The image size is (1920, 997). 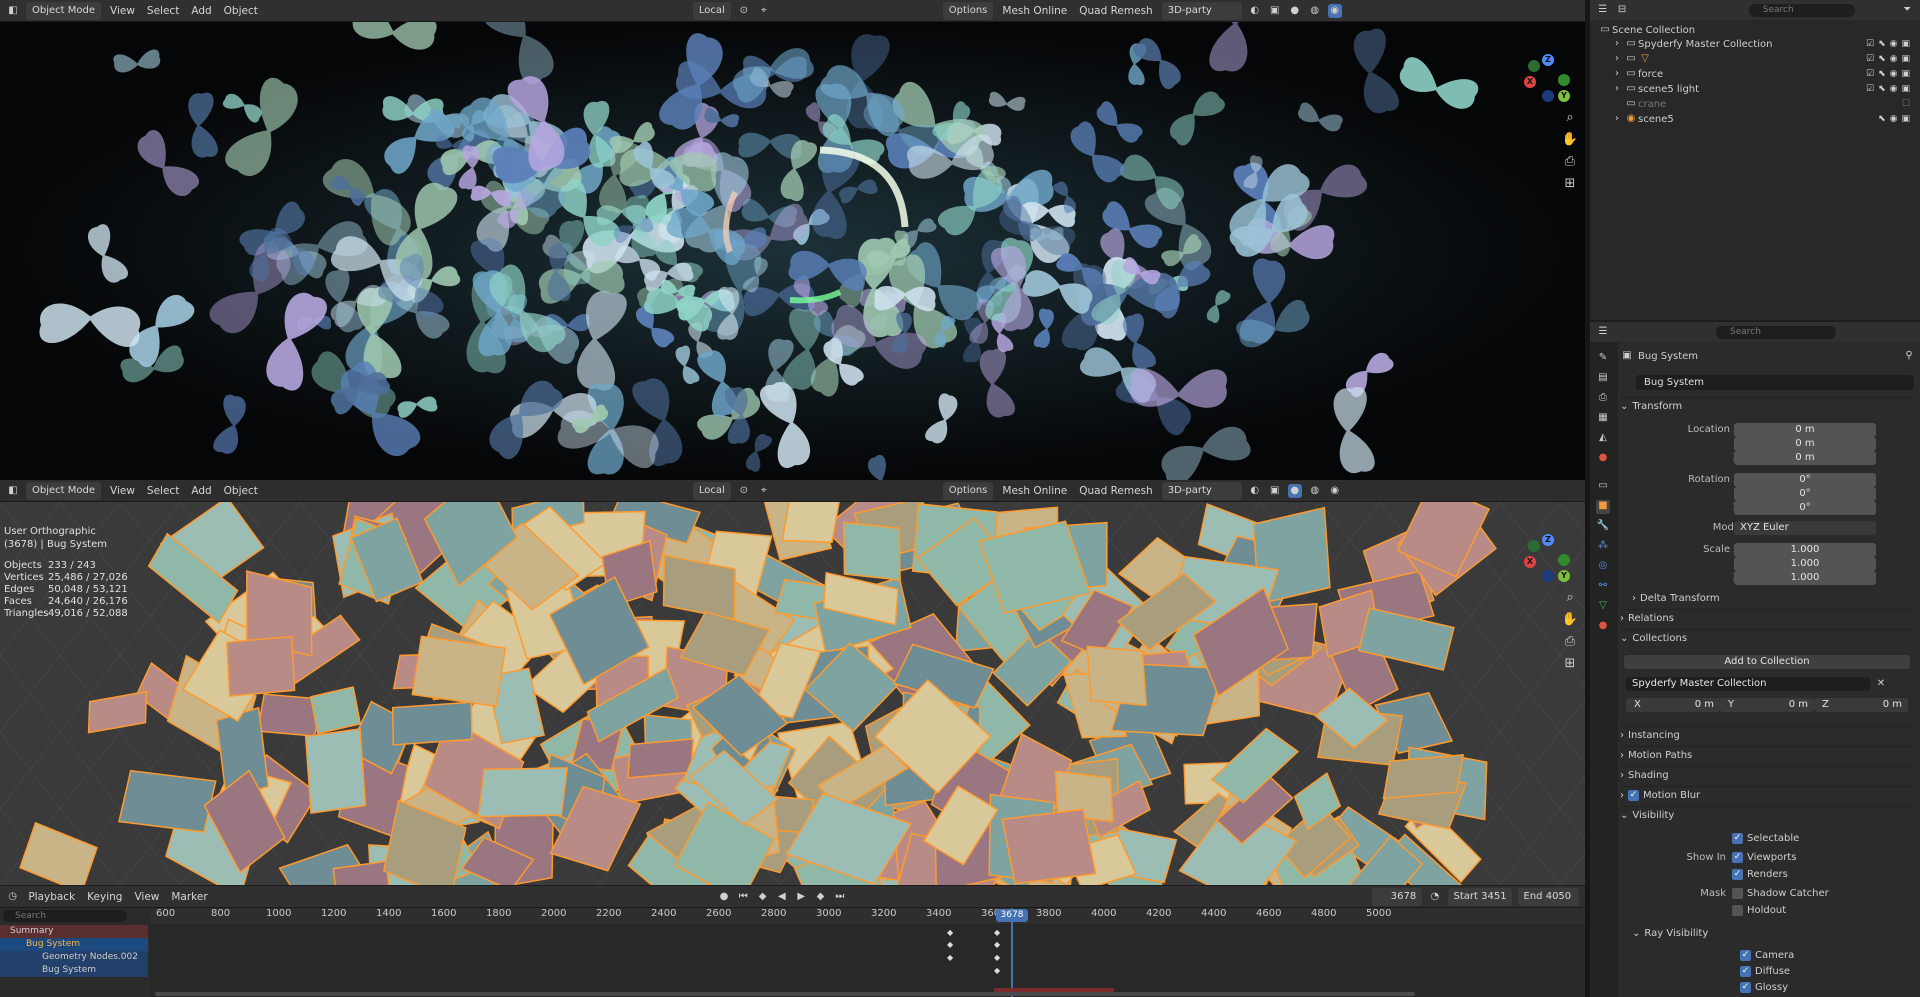 What do you see at coordinates (1805, 550) in the screenshot?
I see `scale-x-field: 1.000` at bounding box center [1805, 550].